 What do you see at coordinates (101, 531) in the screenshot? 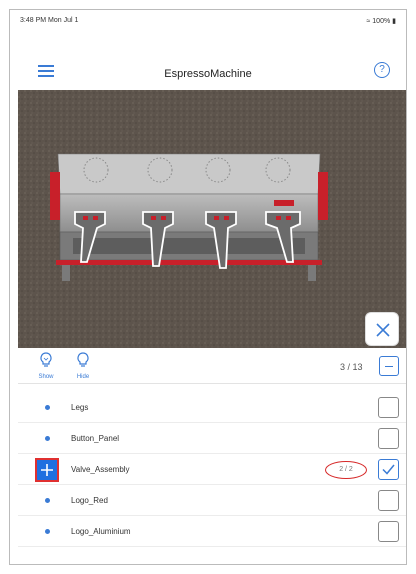
I see `part-name: Logo_Aluminium` at bounding box center [101, 531].